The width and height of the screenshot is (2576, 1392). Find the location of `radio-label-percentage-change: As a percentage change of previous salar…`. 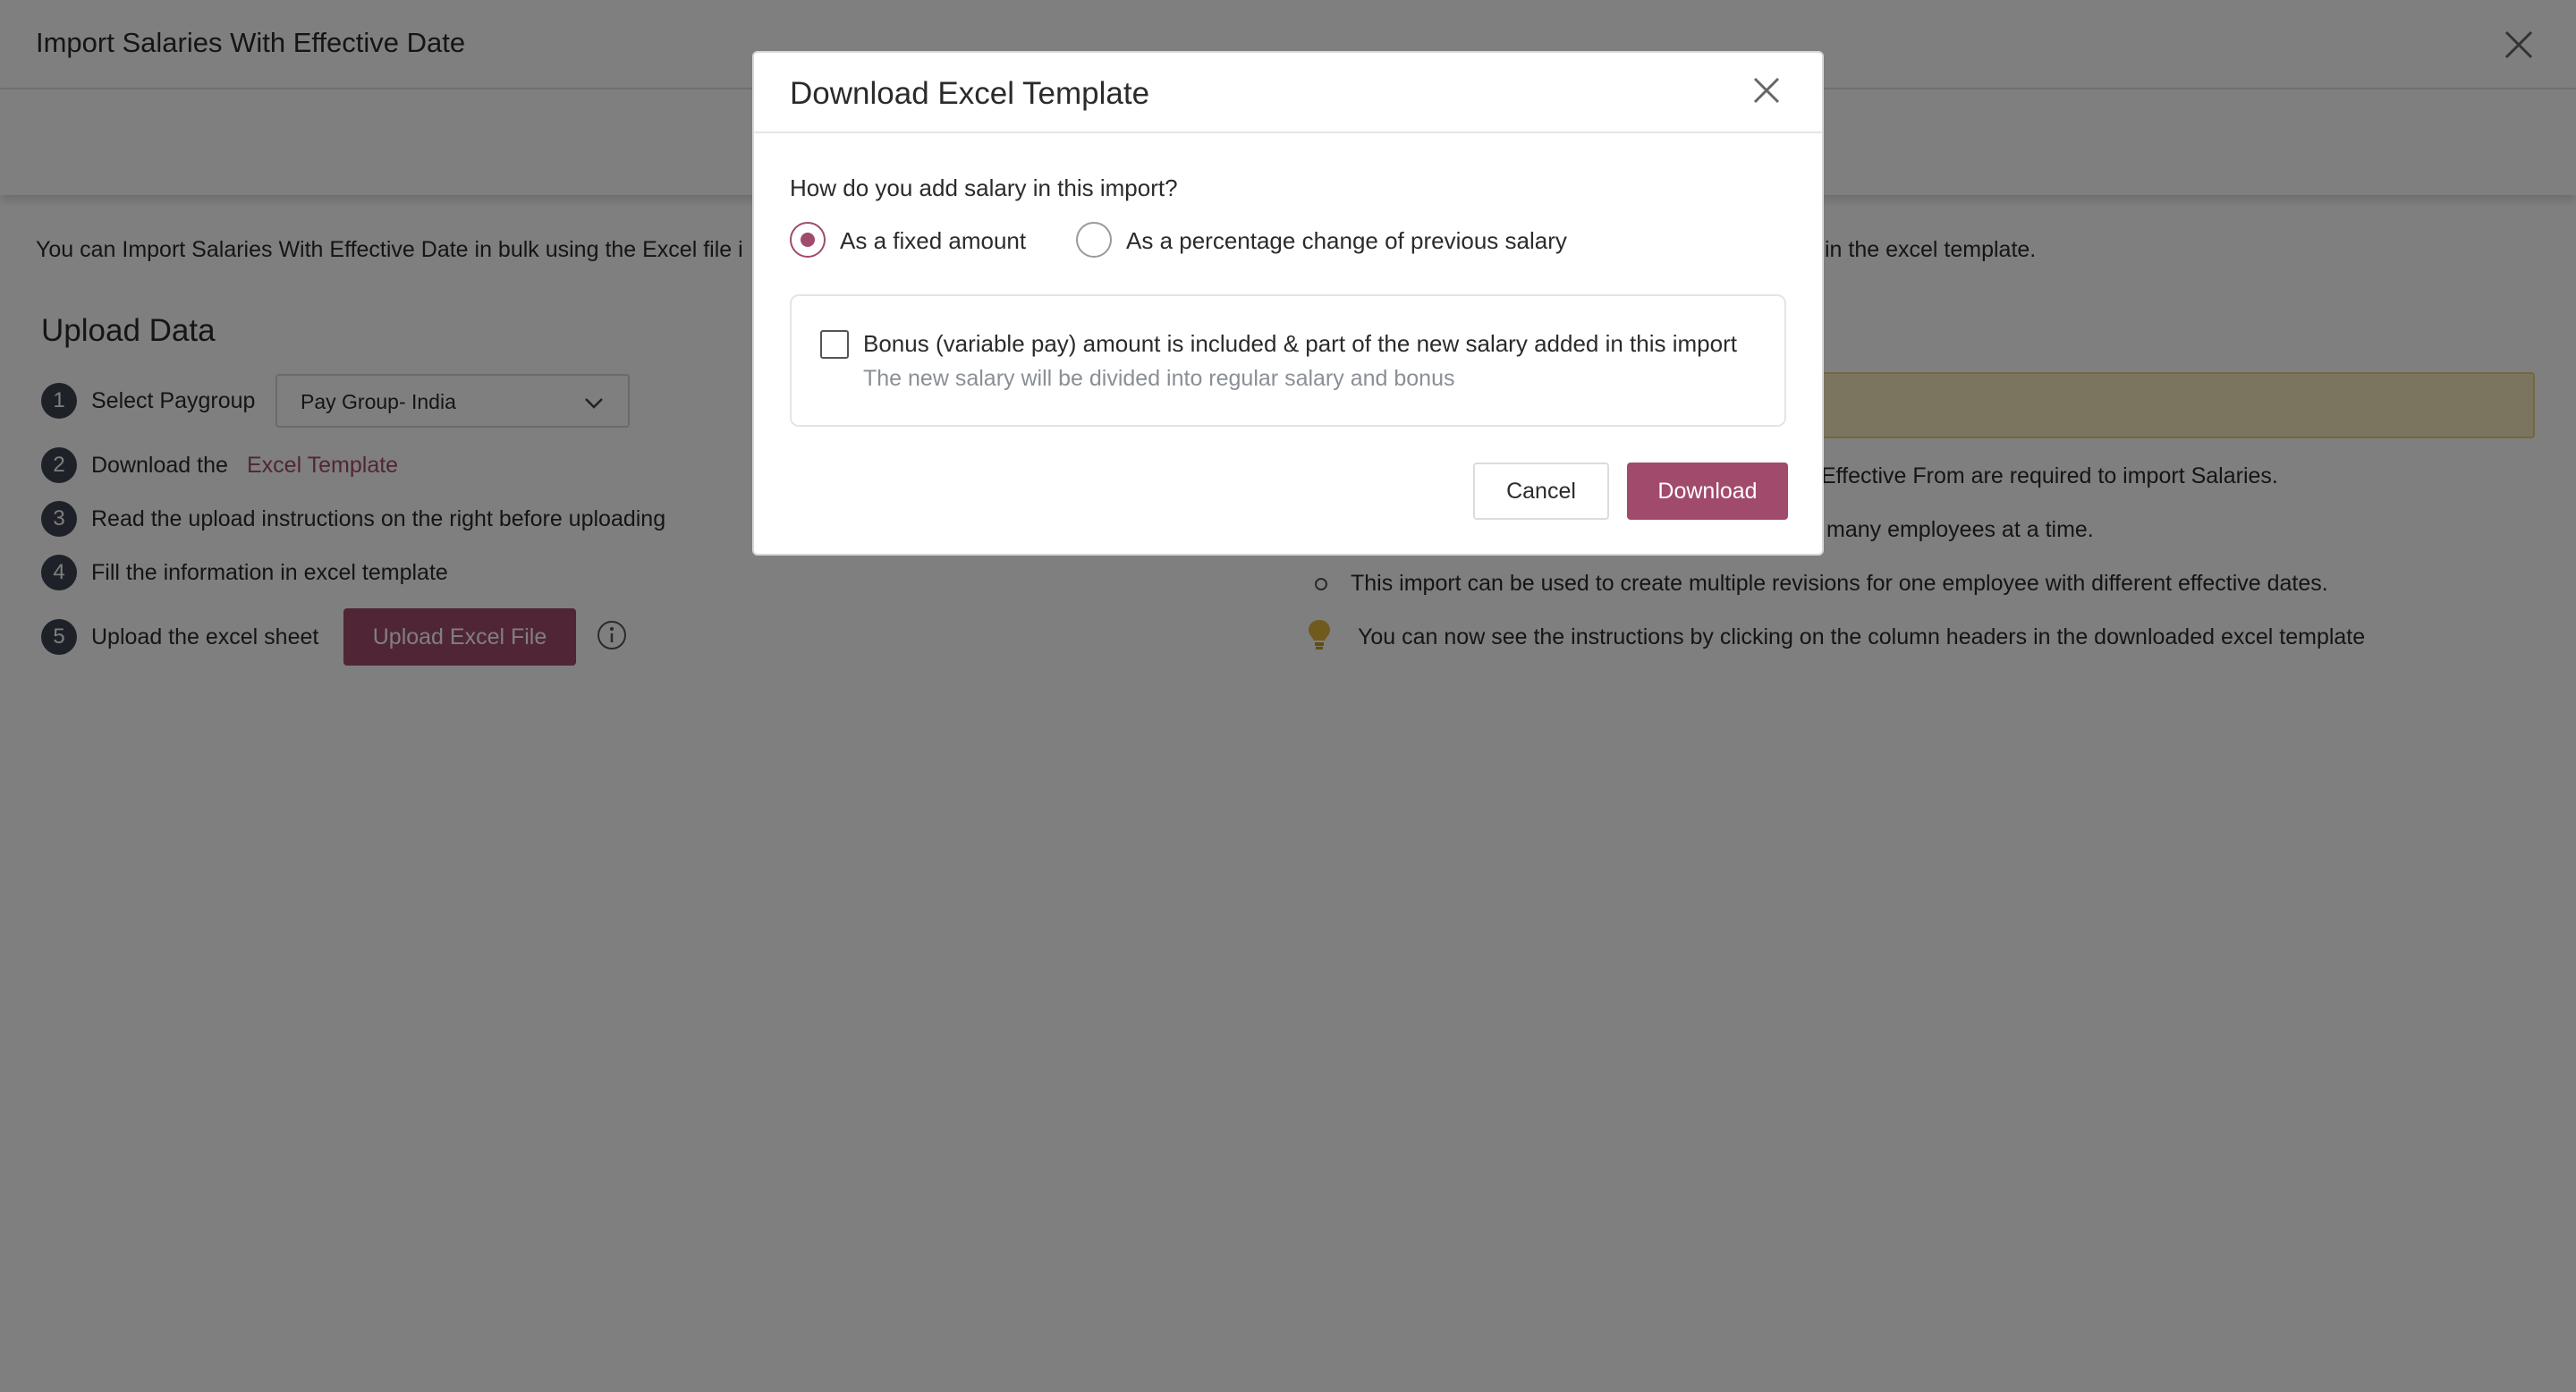

radio-label-percentage-change: As a percentage change of previous salar… is located at coordinates (1346, 241).